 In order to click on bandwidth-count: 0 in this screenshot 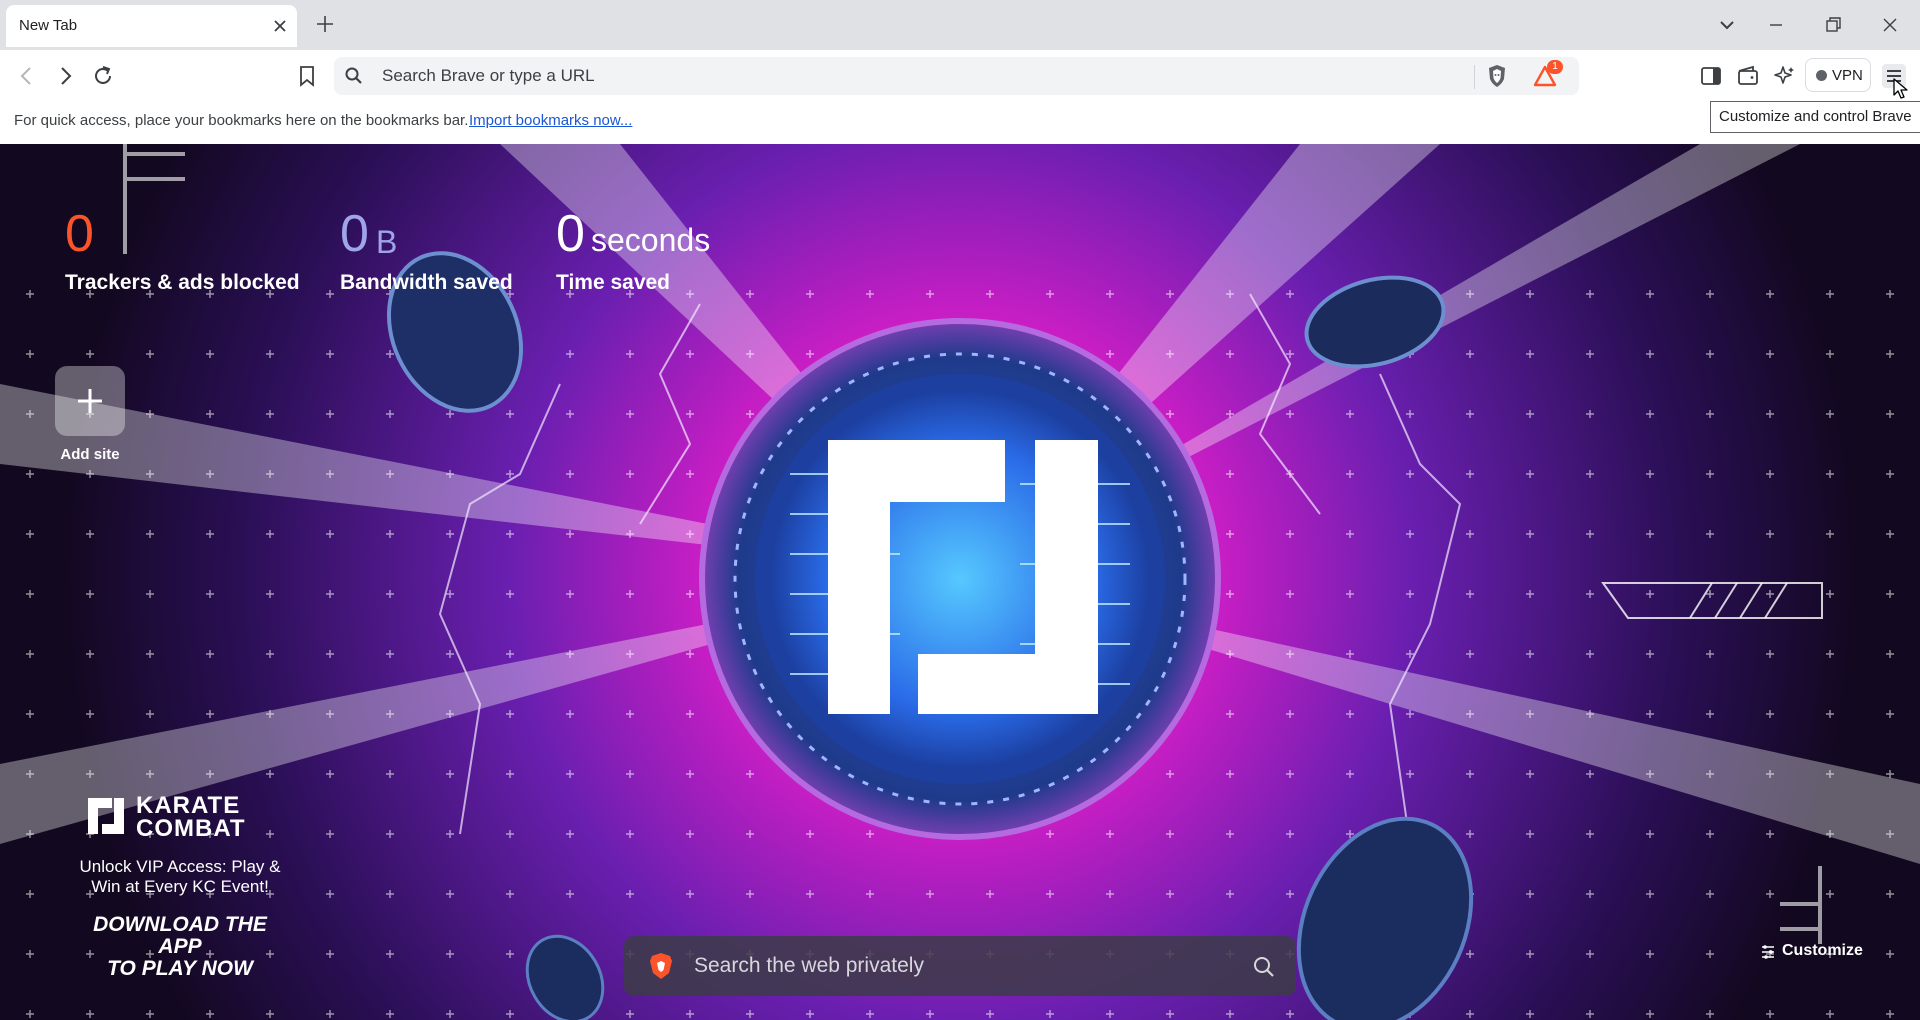, I will do `click(354, 234)`.